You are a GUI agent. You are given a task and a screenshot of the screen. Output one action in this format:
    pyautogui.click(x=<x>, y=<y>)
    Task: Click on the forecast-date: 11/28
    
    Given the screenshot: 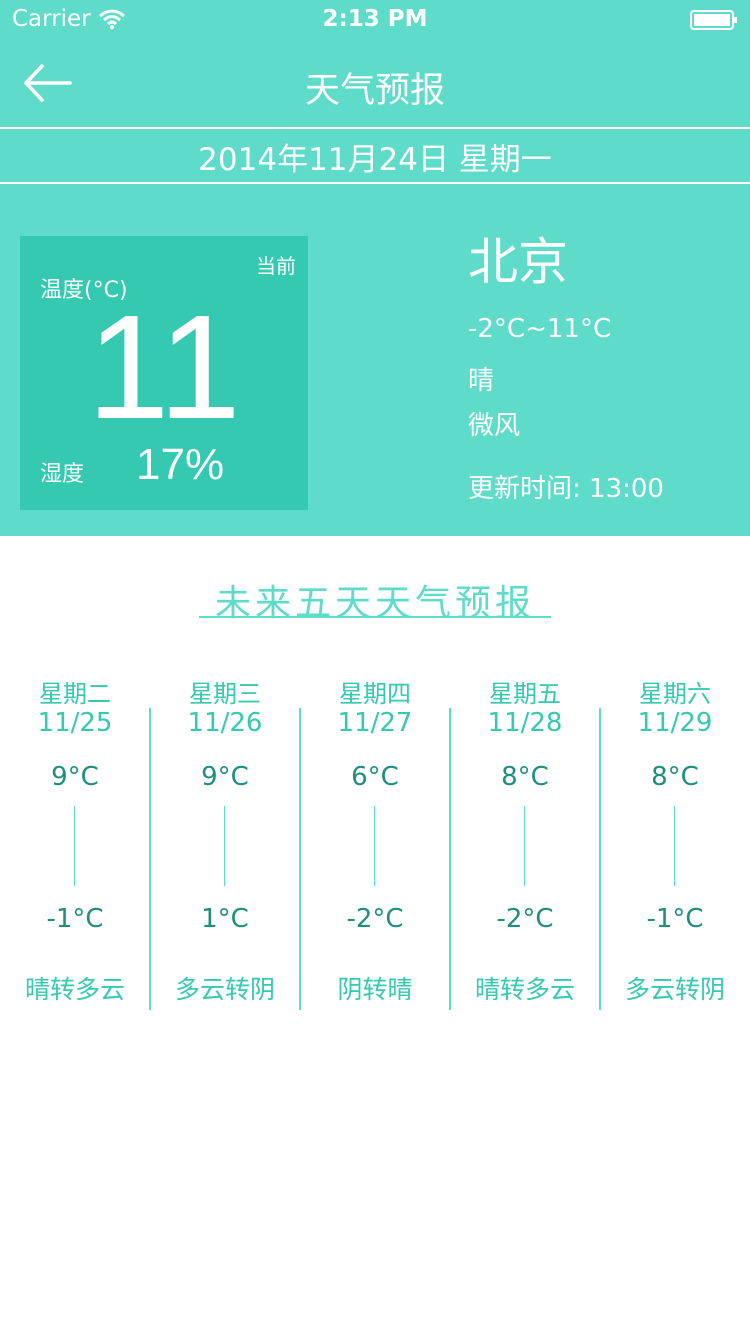 What is the action you would take?
    pyautogui.click(x=525, y=723)
    